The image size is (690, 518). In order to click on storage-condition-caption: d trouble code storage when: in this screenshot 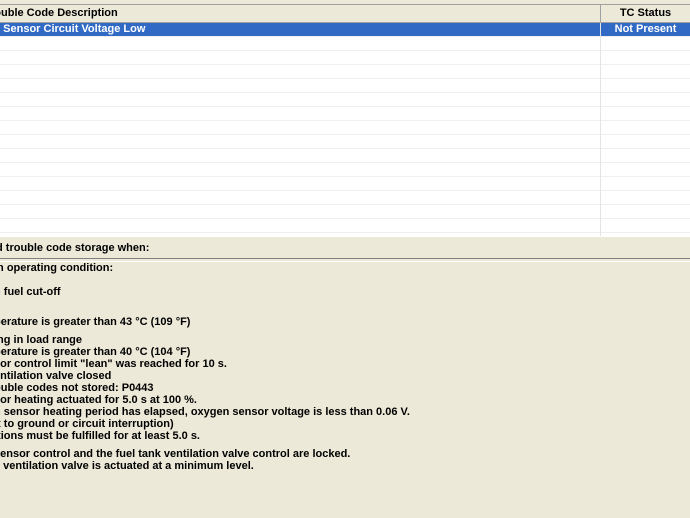, I will do `click(345, 247)`.